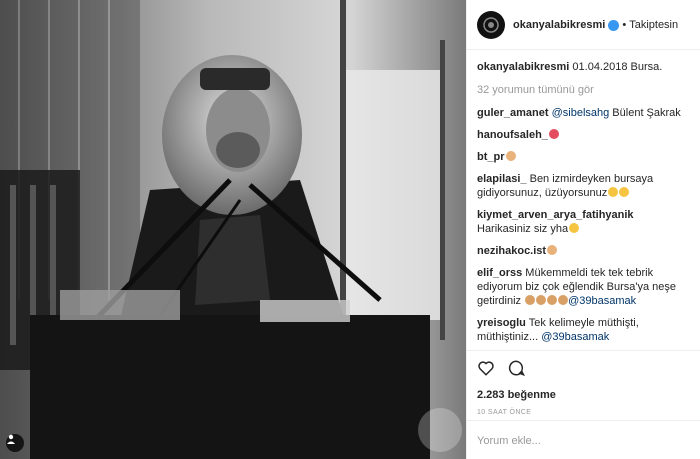 The width and height of the screenshot is (700, 459). I want to click on view-all-comments-link: 32 yorumun tümünü gör, so click(583, 90).